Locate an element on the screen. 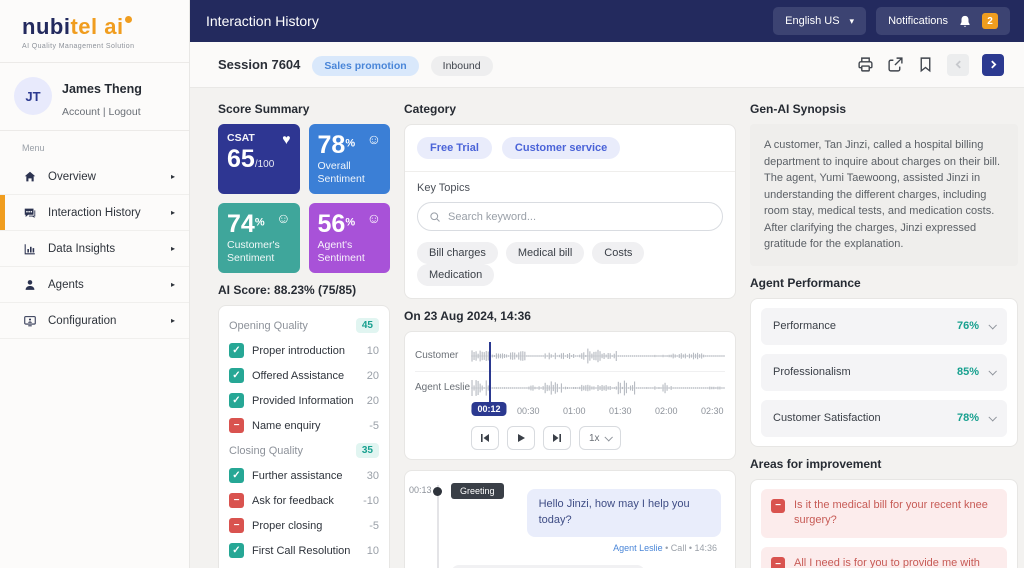  user-profile: JT James Theng Account | Logout is located at coordinates (94, 97).